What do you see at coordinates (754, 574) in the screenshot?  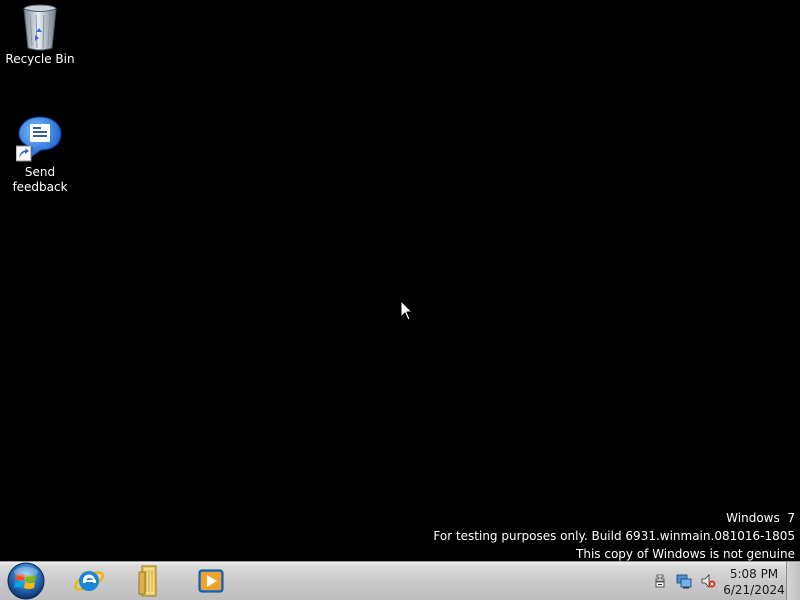 I see `clock-time: 5:08 PM` at bounding box center [754, 574].